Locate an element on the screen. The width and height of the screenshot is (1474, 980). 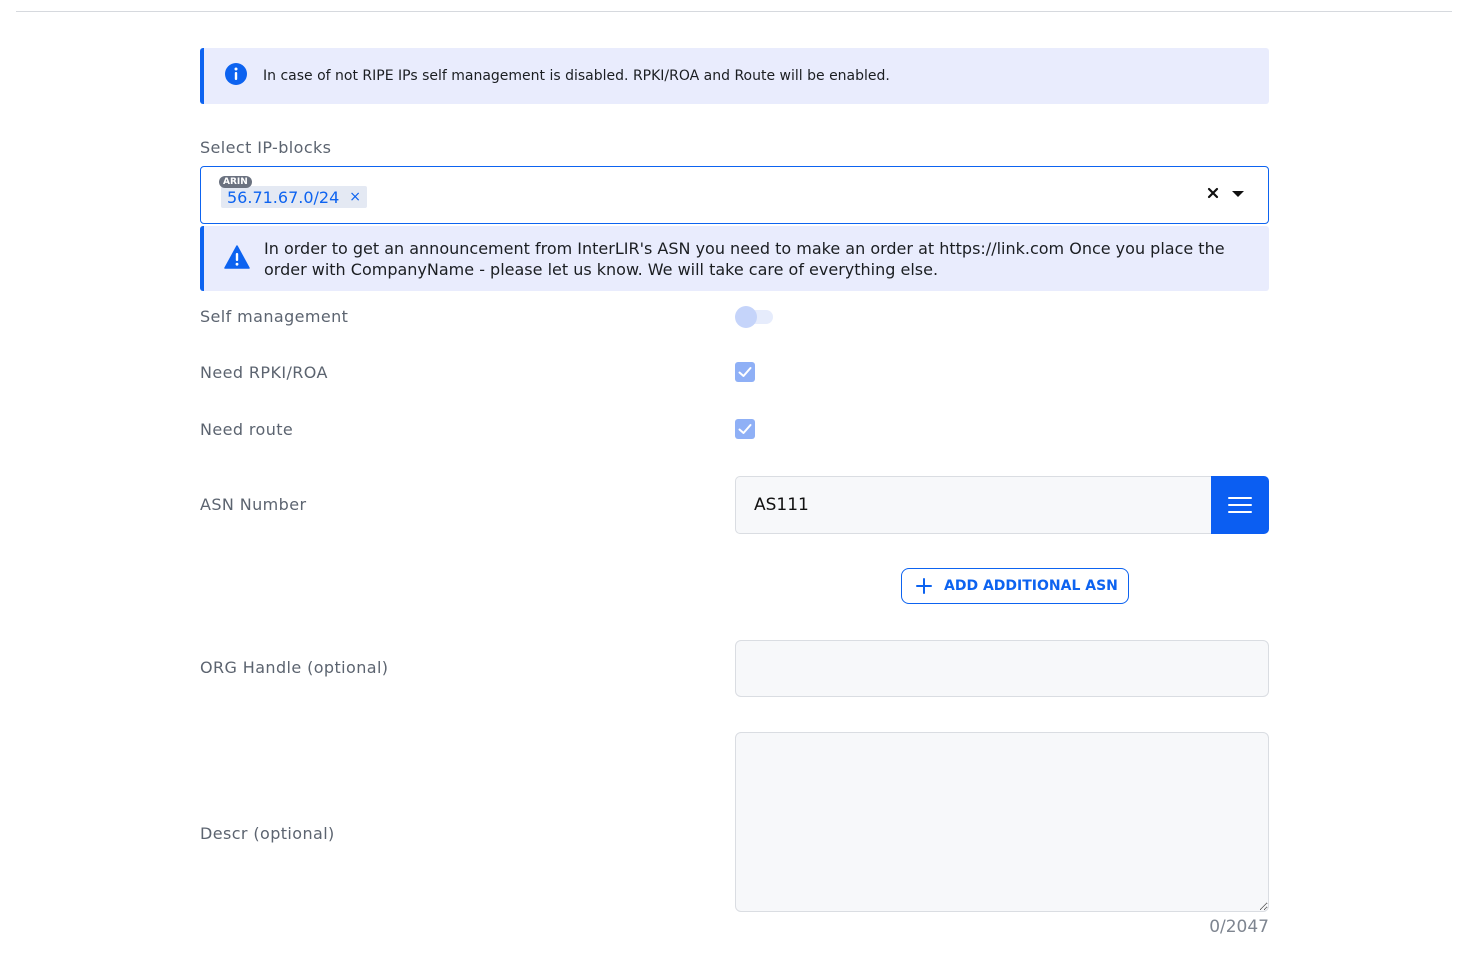
ip-block-value: 56.71.67.0/24 is located at coordinates (283, 197).